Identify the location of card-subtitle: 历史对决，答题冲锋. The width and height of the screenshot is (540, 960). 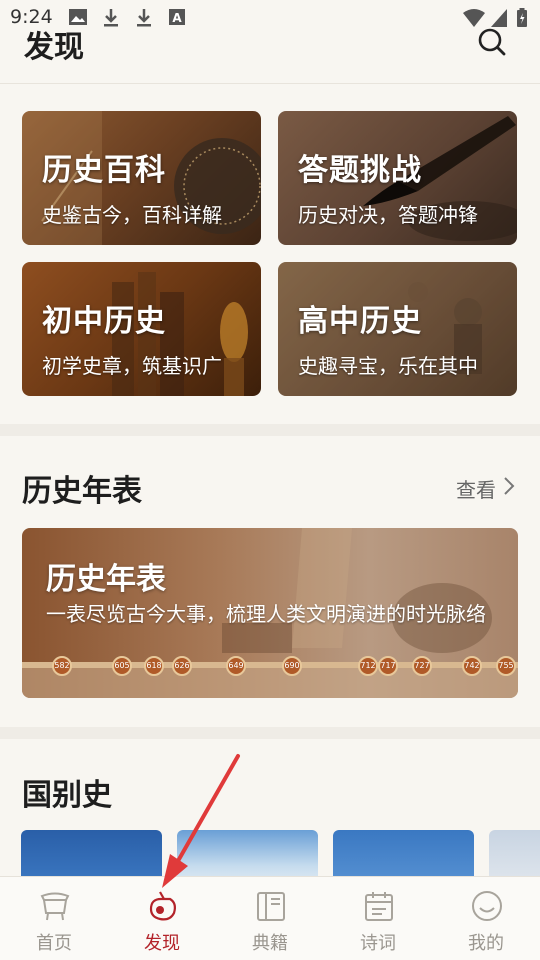
(388, 215).